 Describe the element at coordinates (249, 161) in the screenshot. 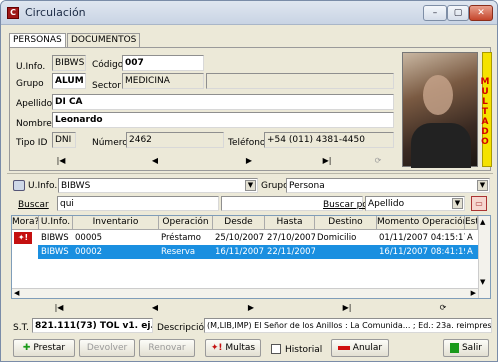

I see `nav-next-button: ▶` at that location.